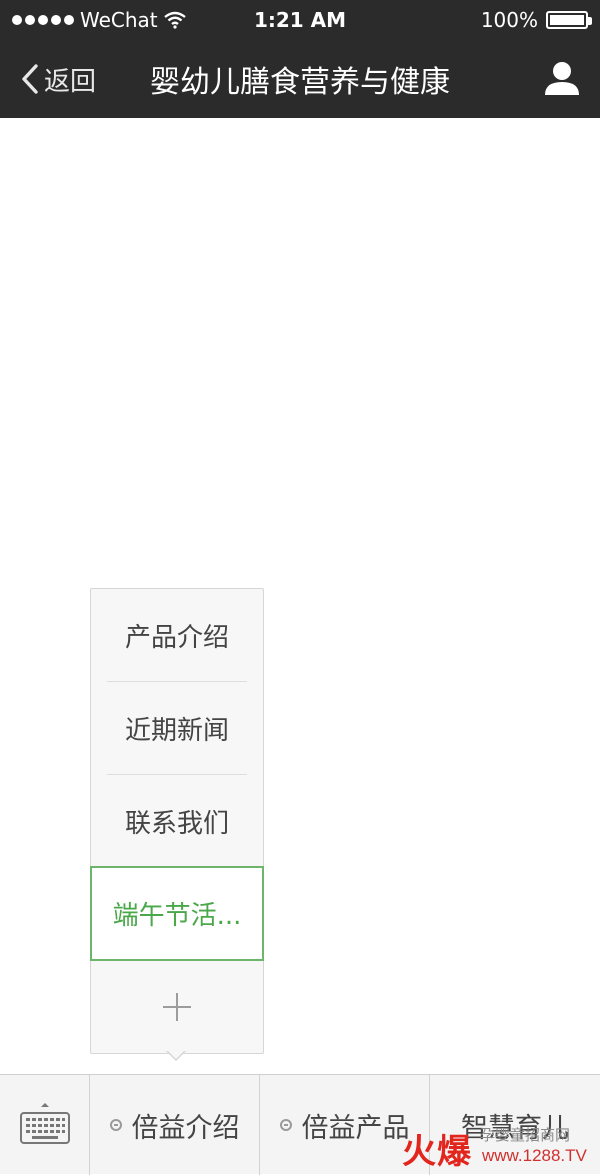 Image resolution: width=600 pixels, height=1175 pixels. I want to click on submenu-pointer-fill, so click(176, 1054).